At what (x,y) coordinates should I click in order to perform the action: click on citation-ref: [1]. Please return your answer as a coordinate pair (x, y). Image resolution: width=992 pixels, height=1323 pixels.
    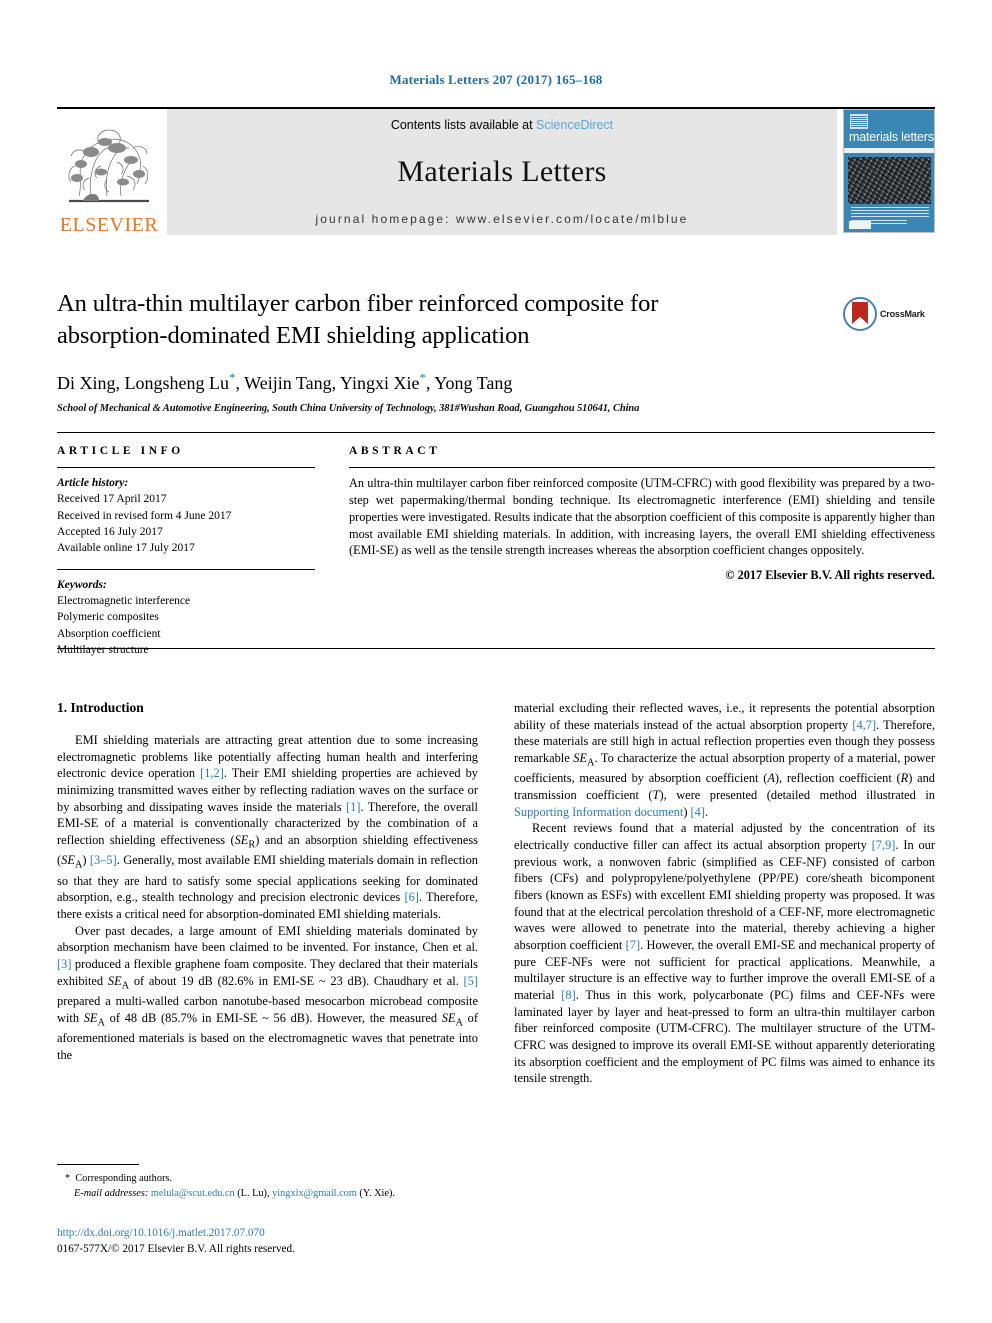
    Looking at the image, I should click on (353, 807).